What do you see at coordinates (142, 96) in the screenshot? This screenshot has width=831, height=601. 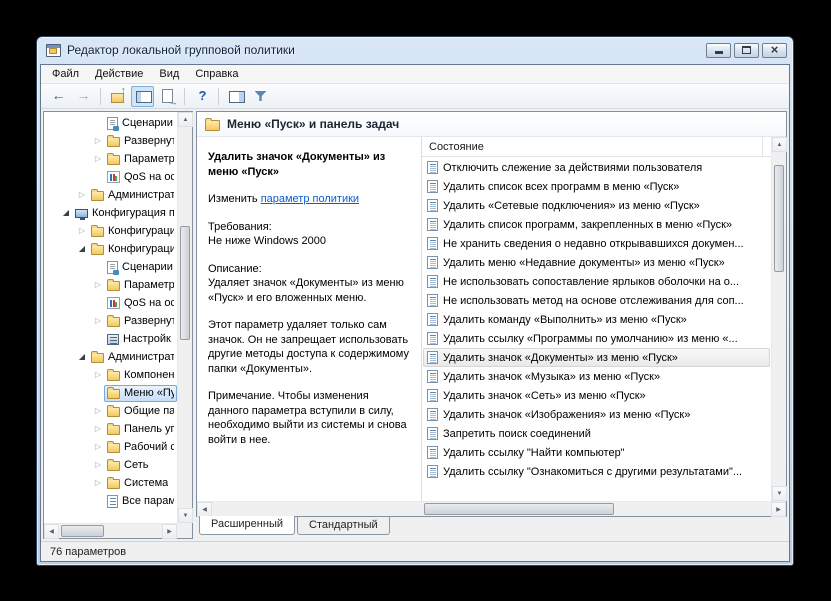 I see `show-console-tree-button` at bounding box center [142, 96].